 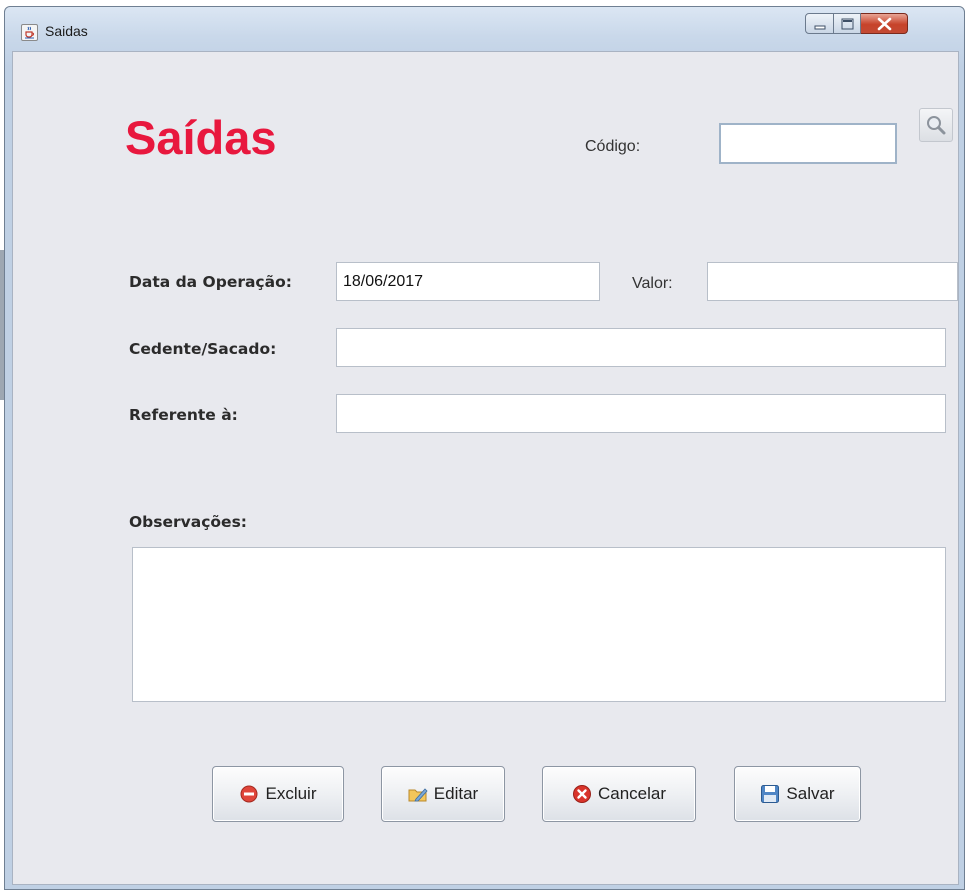 I want to click on cancelar-button: Cancelar, so click(x=619, y=794).